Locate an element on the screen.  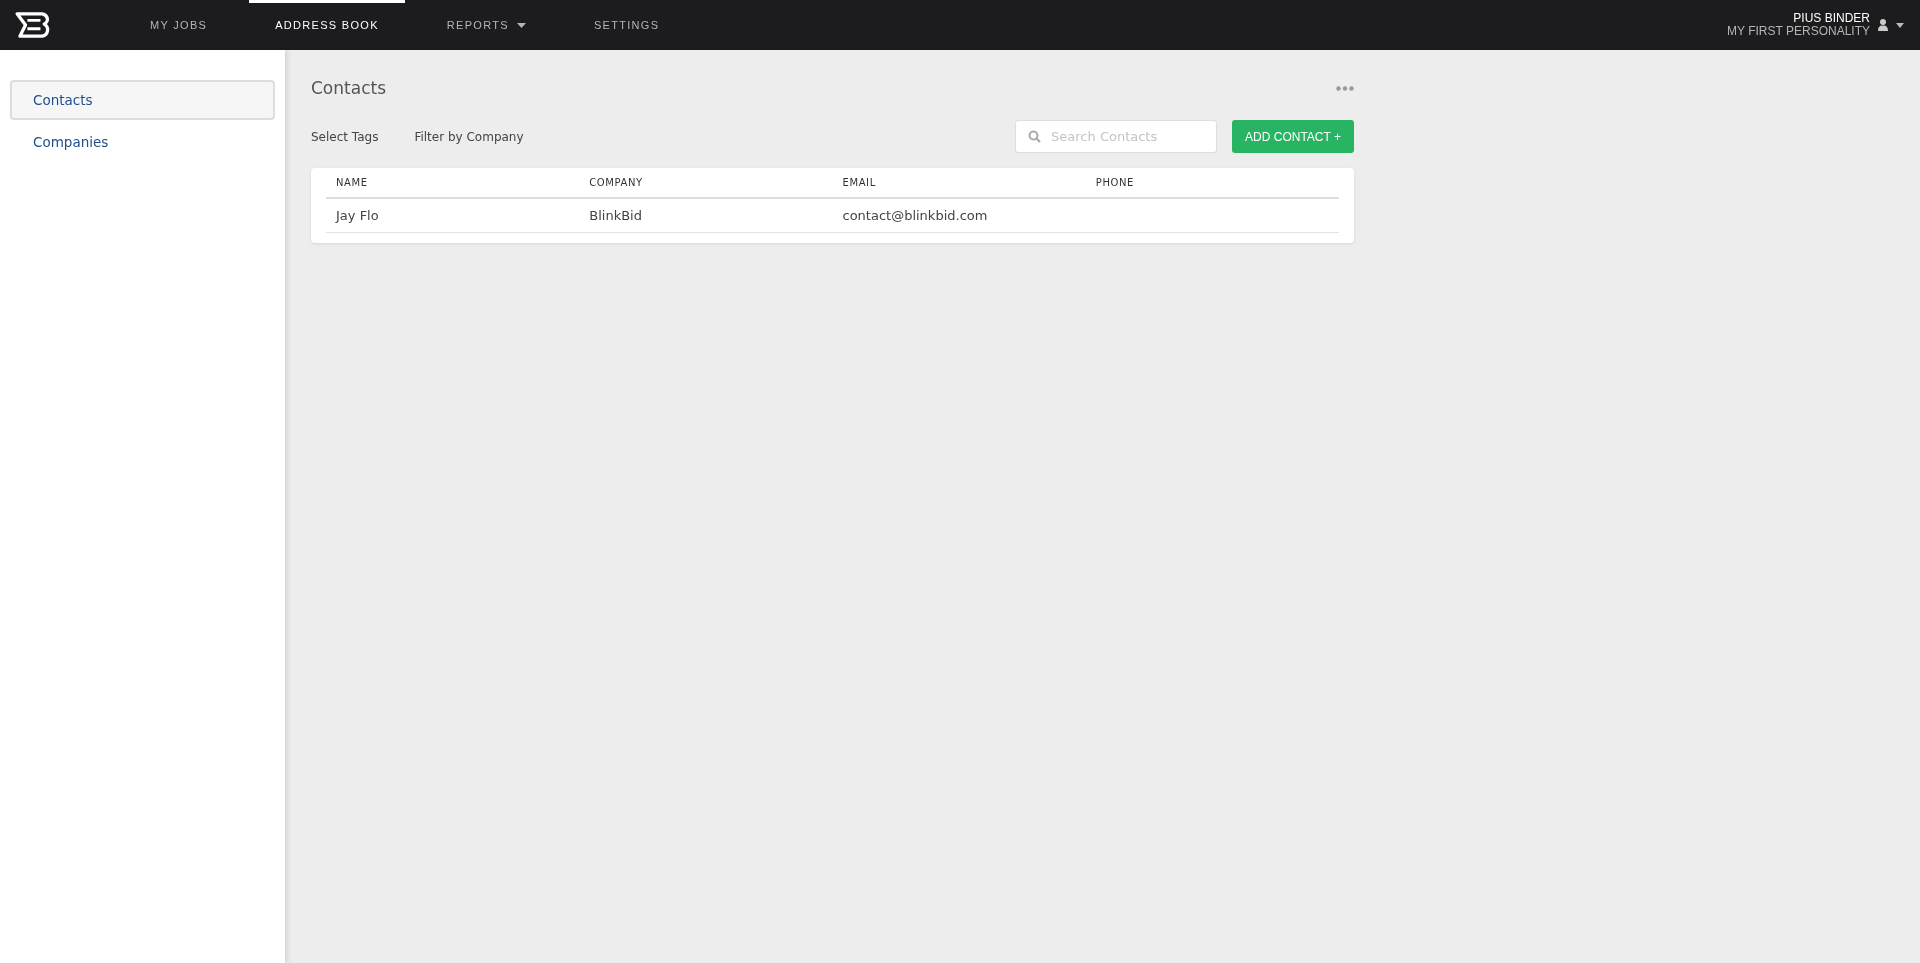
nav-tab: REPORTS is located at coordinates (486, 25).